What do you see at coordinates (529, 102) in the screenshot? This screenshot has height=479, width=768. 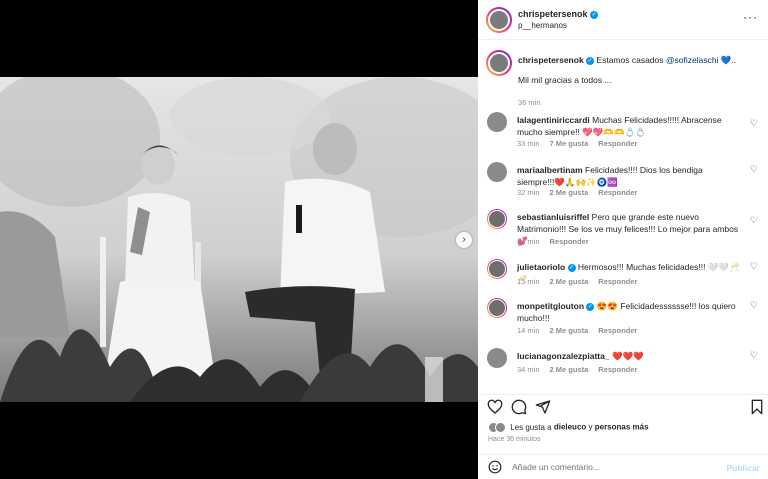 I see `caption-time: 36 min` at bounding box center [529, 102].